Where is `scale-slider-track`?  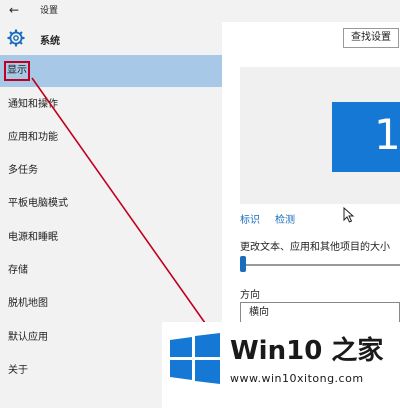
scale-slider-track is located at coordinates (320, 265).